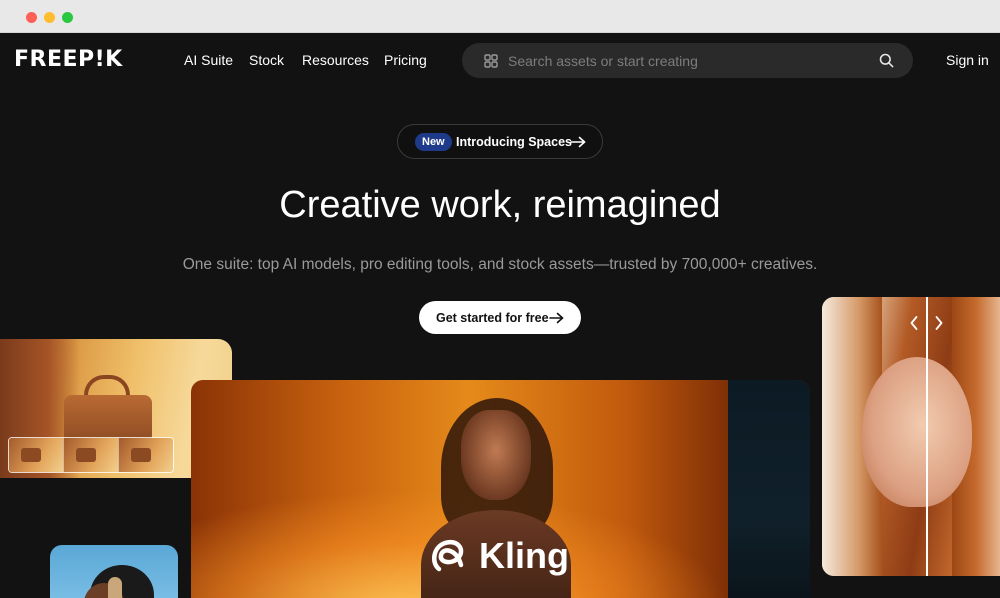  What do you see at coordinates (939, 323) in the screenshot?
I see `chevron-right-icon` at bounding box center [939, 323].